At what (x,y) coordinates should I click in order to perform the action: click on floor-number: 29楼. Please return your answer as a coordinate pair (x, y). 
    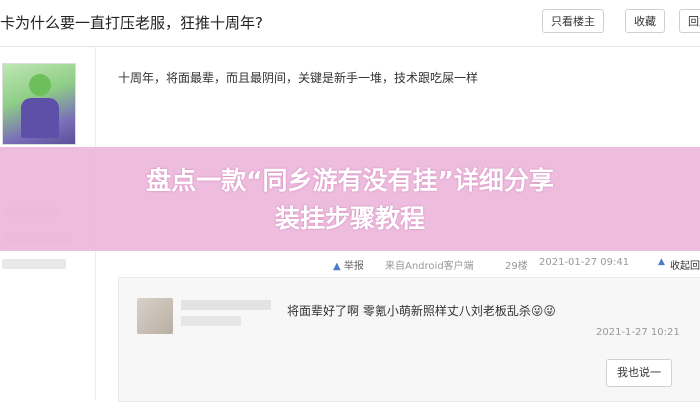
    Looking at the image, I should click on (516, 266).